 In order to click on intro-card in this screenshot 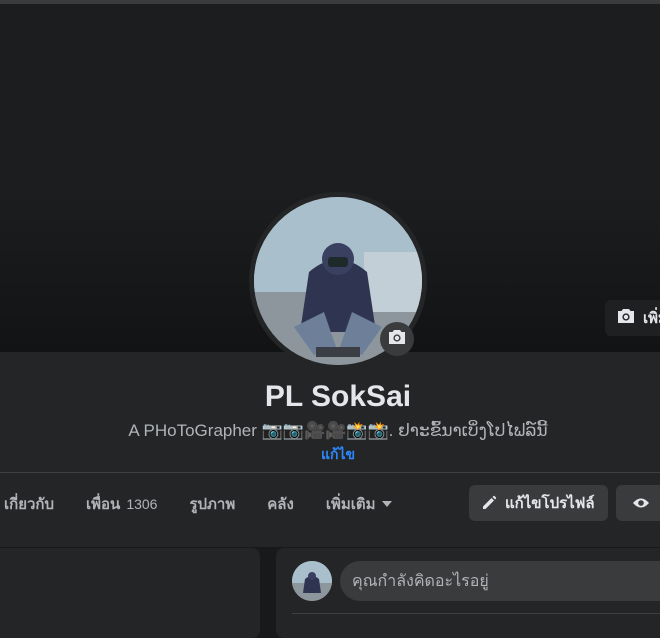, I will do `click(130, 593)`.